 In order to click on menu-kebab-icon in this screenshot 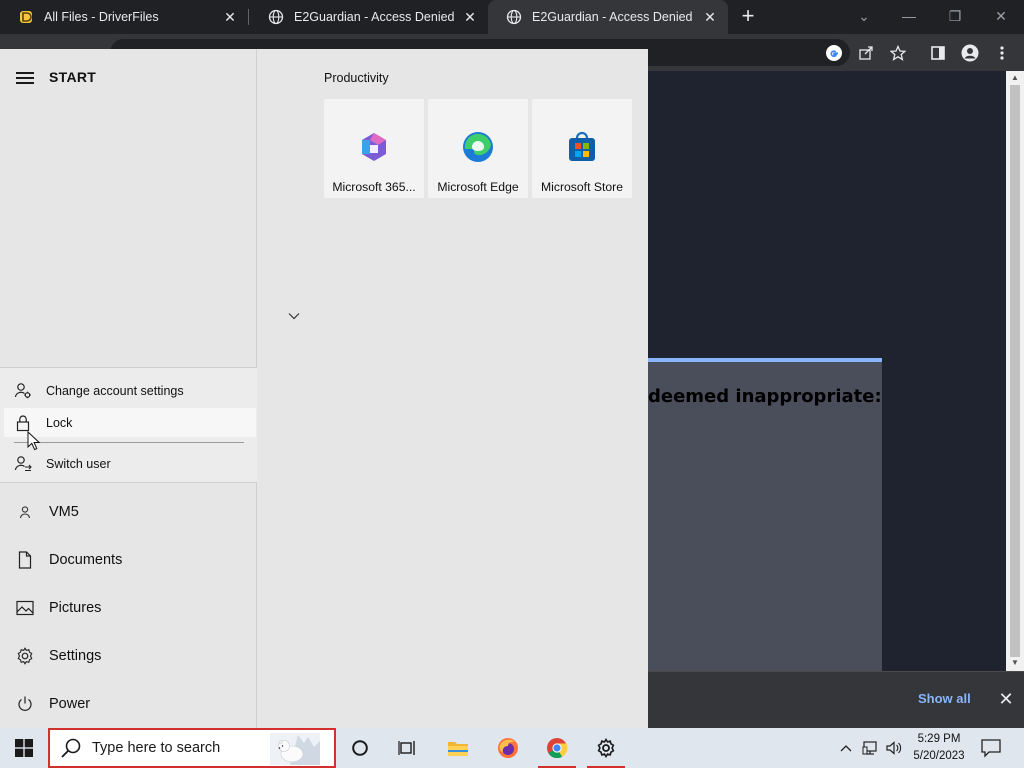, I will do `click(1002, 53)`.